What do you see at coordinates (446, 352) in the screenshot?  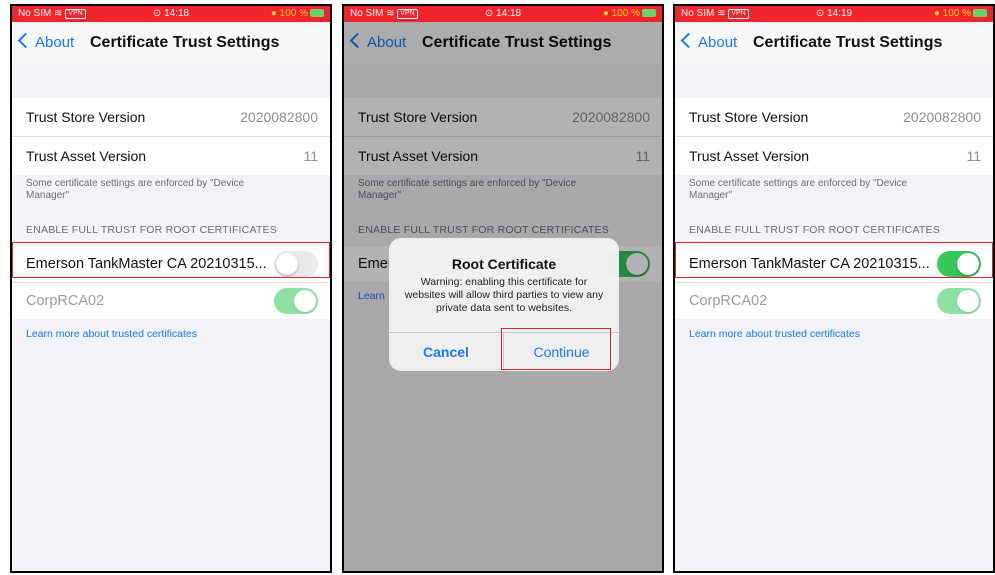 I see `cancel-button: Cancel` at bounding box center [446, 352].